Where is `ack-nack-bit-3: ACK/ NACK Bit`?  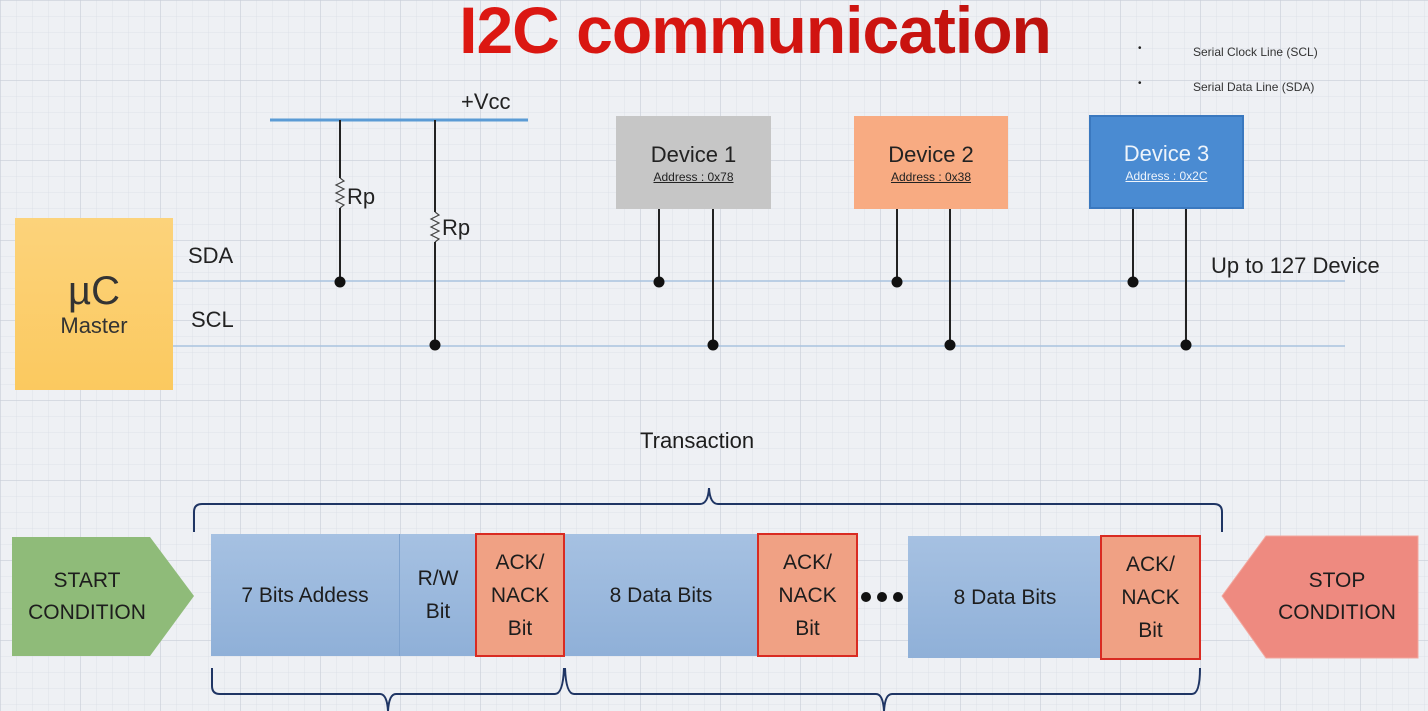 ack-nack-bit-3: ACK/ NACK Bit is located at coordinates (1150, 597).